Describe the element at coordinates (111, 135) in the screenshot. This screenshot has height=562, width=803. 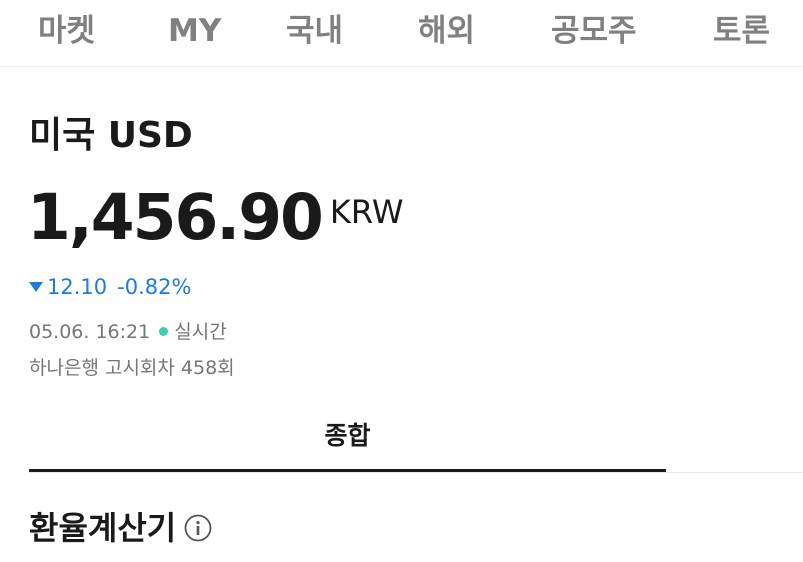
I see `page-title: 미국 USD` at that location.